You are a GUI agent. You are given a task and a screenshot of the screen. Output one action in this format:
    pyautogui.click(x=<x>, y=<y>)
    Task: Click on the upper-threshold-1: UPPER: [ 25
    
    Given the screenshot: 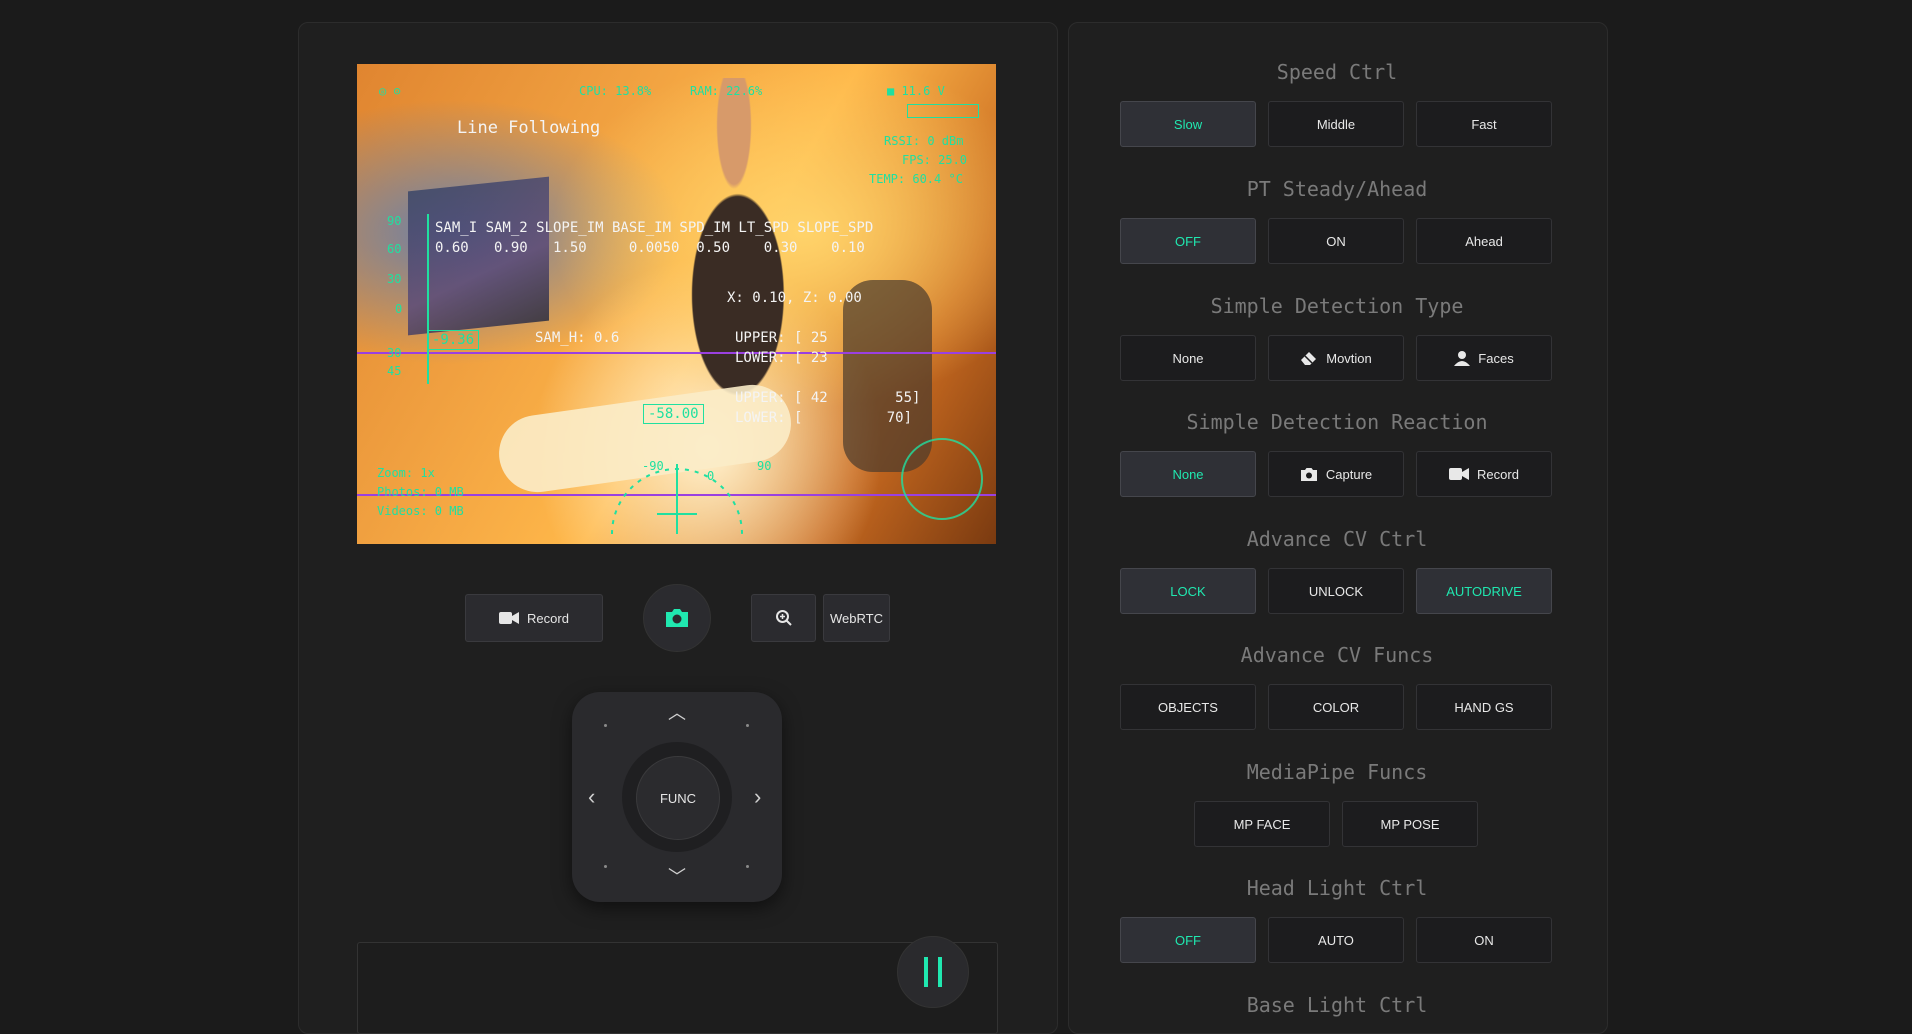 What is the action you would take?
    pyautogui.click(x=781, y=338)
    